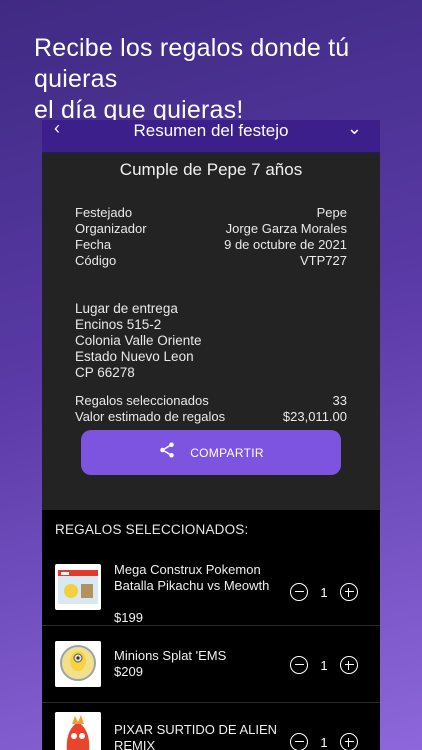 This screenshot has width=422, height=750. Describe the element at coordinates (286, 228) in the screenshot. I see `detail-value: Jorge Garza Morales` at that location.